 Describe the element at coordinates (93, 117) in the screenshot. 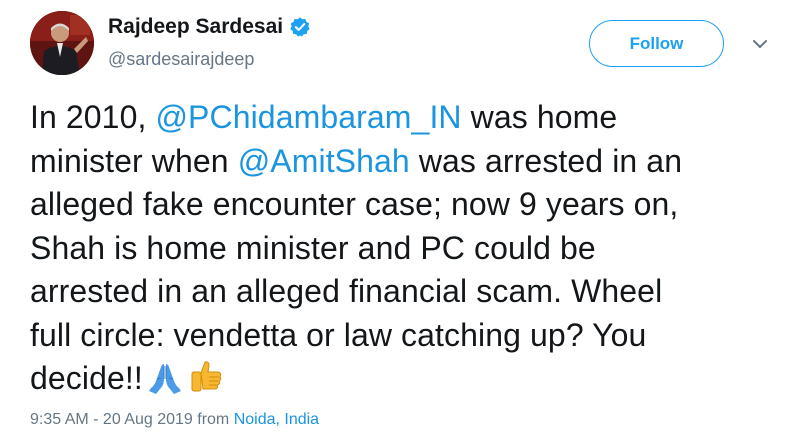

I see `tweet-text-segment: In 2010,` at that location.